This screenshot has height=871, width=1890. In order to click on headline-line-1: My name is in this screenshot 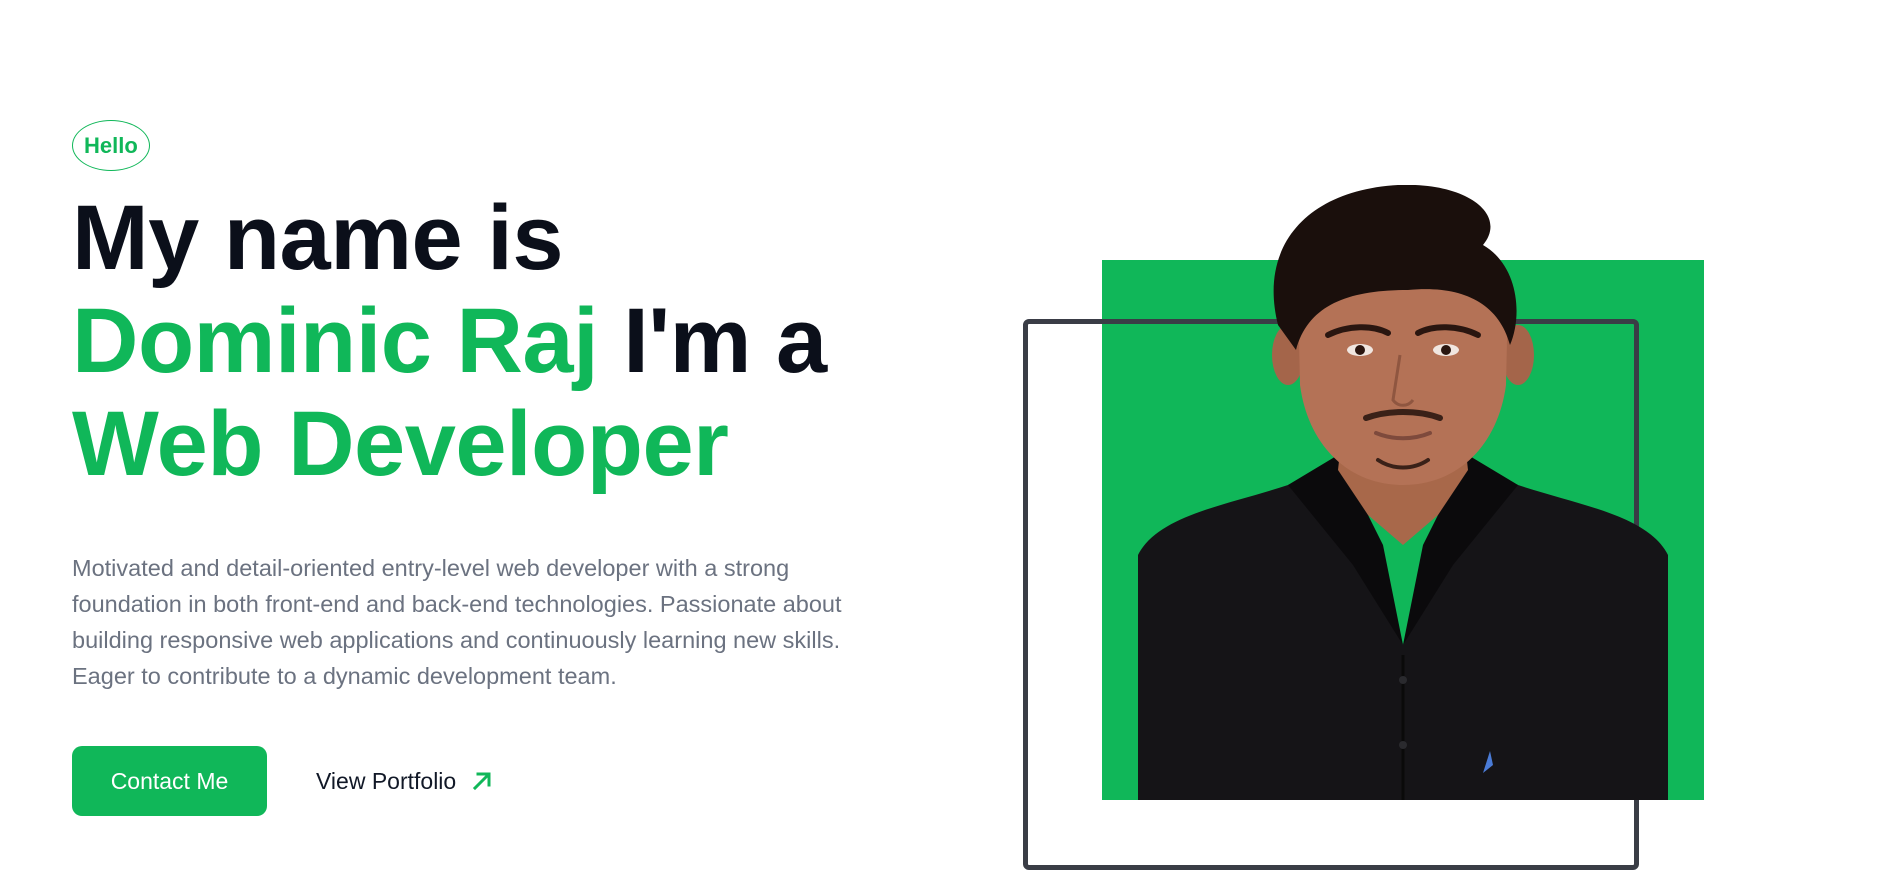, I will do `click(317, 238)`.